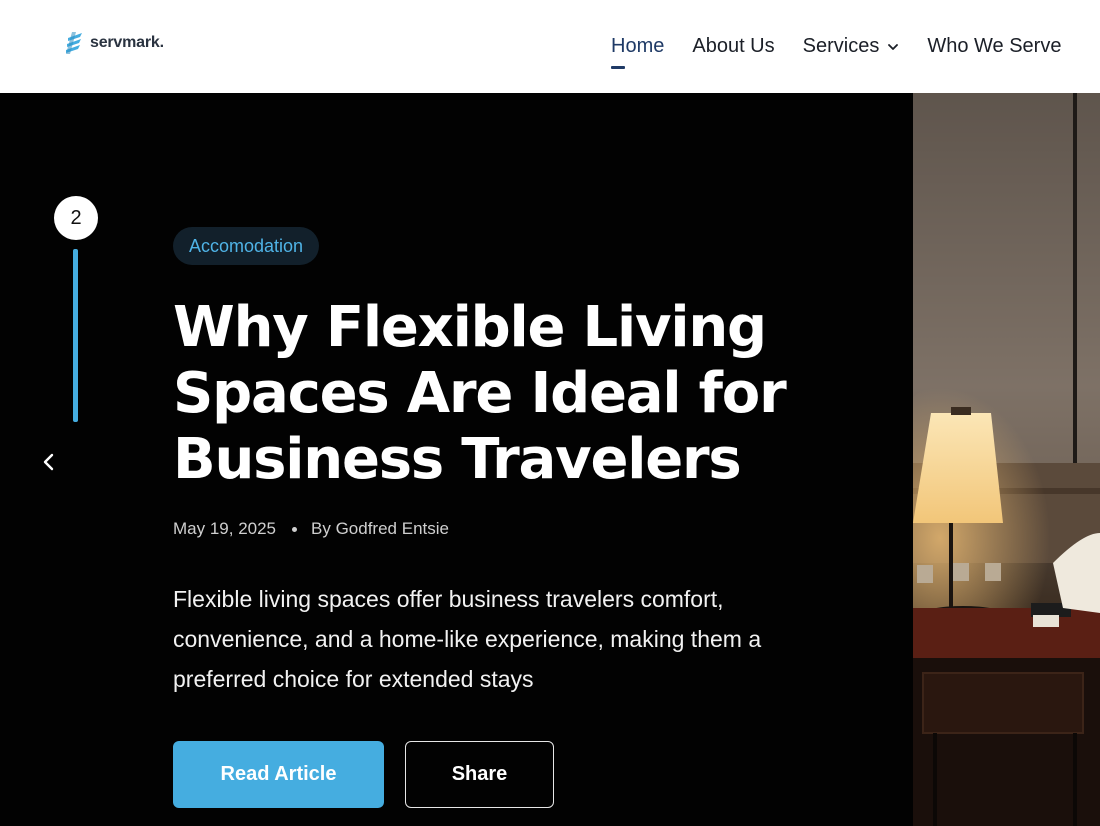 Image resolution: width=1100 pixels, height=826 pixels. What do you see at coordinates (380, 528) in the screenshot?
I see `article-author: By Godfred Entsie` at bounding box center [380, 528].